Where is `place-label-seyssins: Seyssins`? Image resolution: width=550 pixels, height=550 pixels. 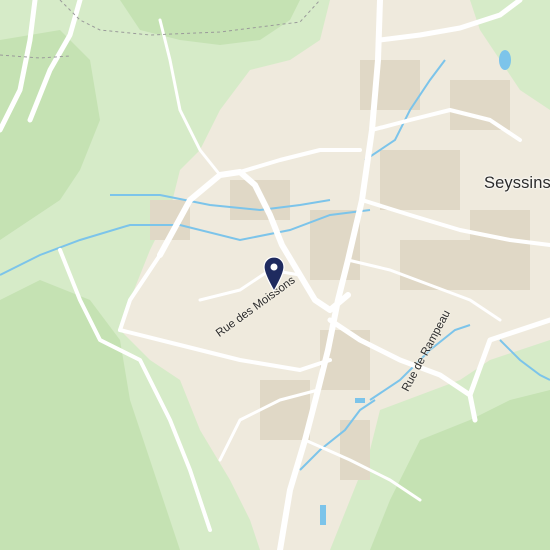
place-label-seyssins: Seyssins is located at coordinates (517, 183).